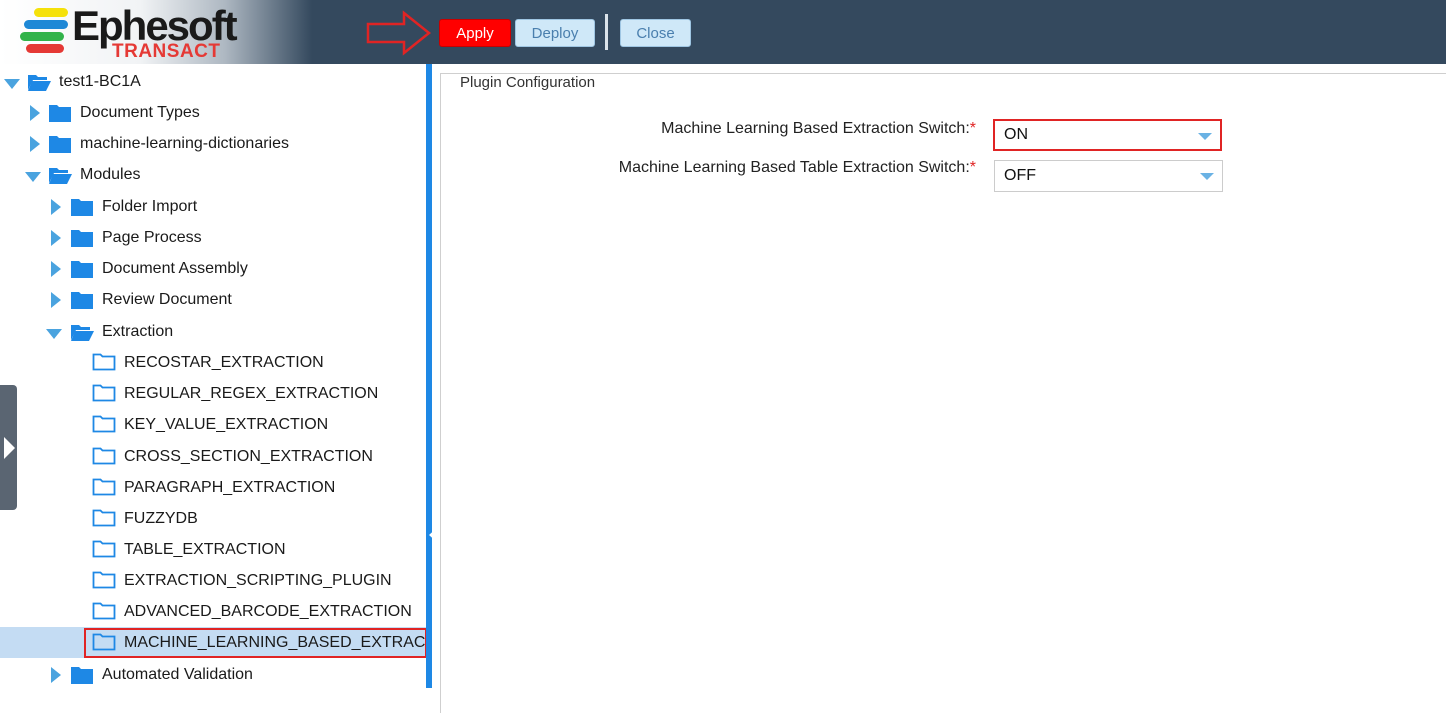 This screenshot has height=713, width=1446. I want to click on tree-node-automated-validation: Automated Validation, so click(213, 674).